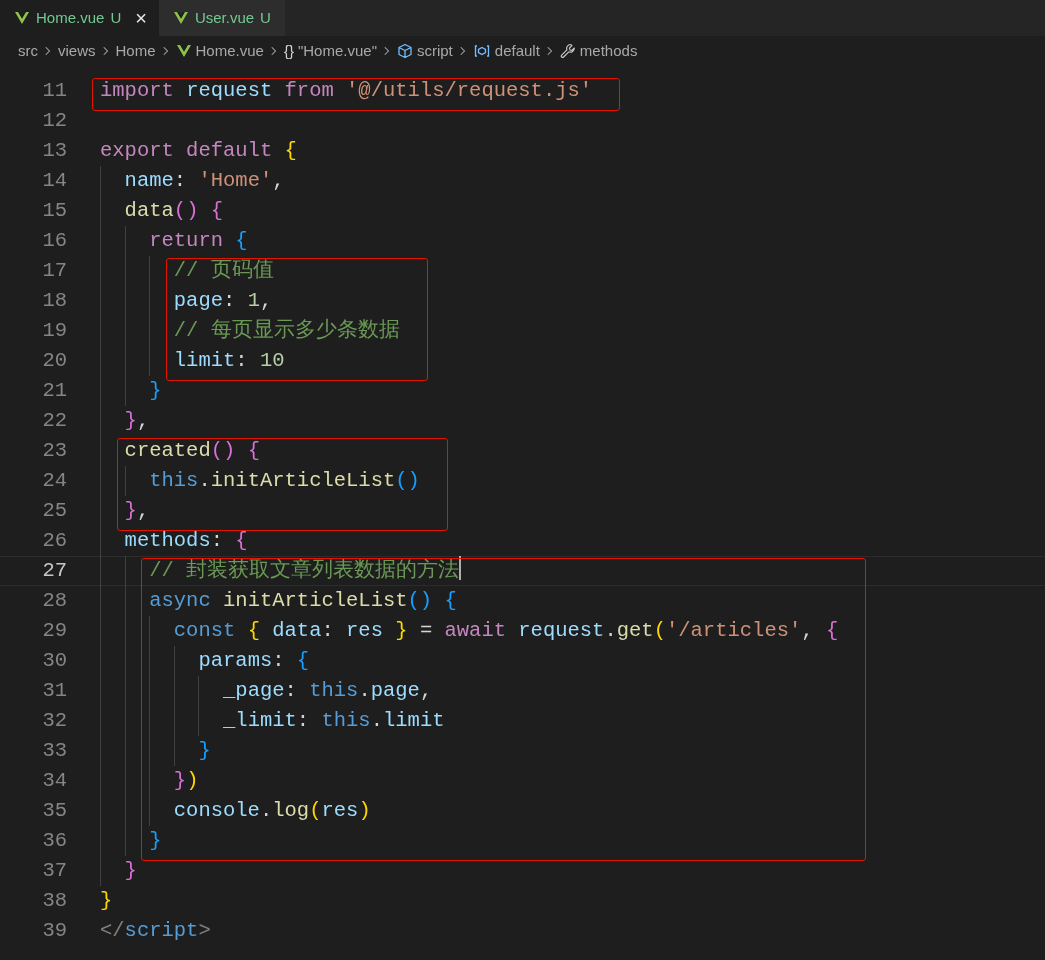 Image resolution: width=1045 pixels, height=960 pixels. What do you see at coordinates (54, 601) in the screenshot?
I see `line-number: 28` at bounding box center [54, 601].